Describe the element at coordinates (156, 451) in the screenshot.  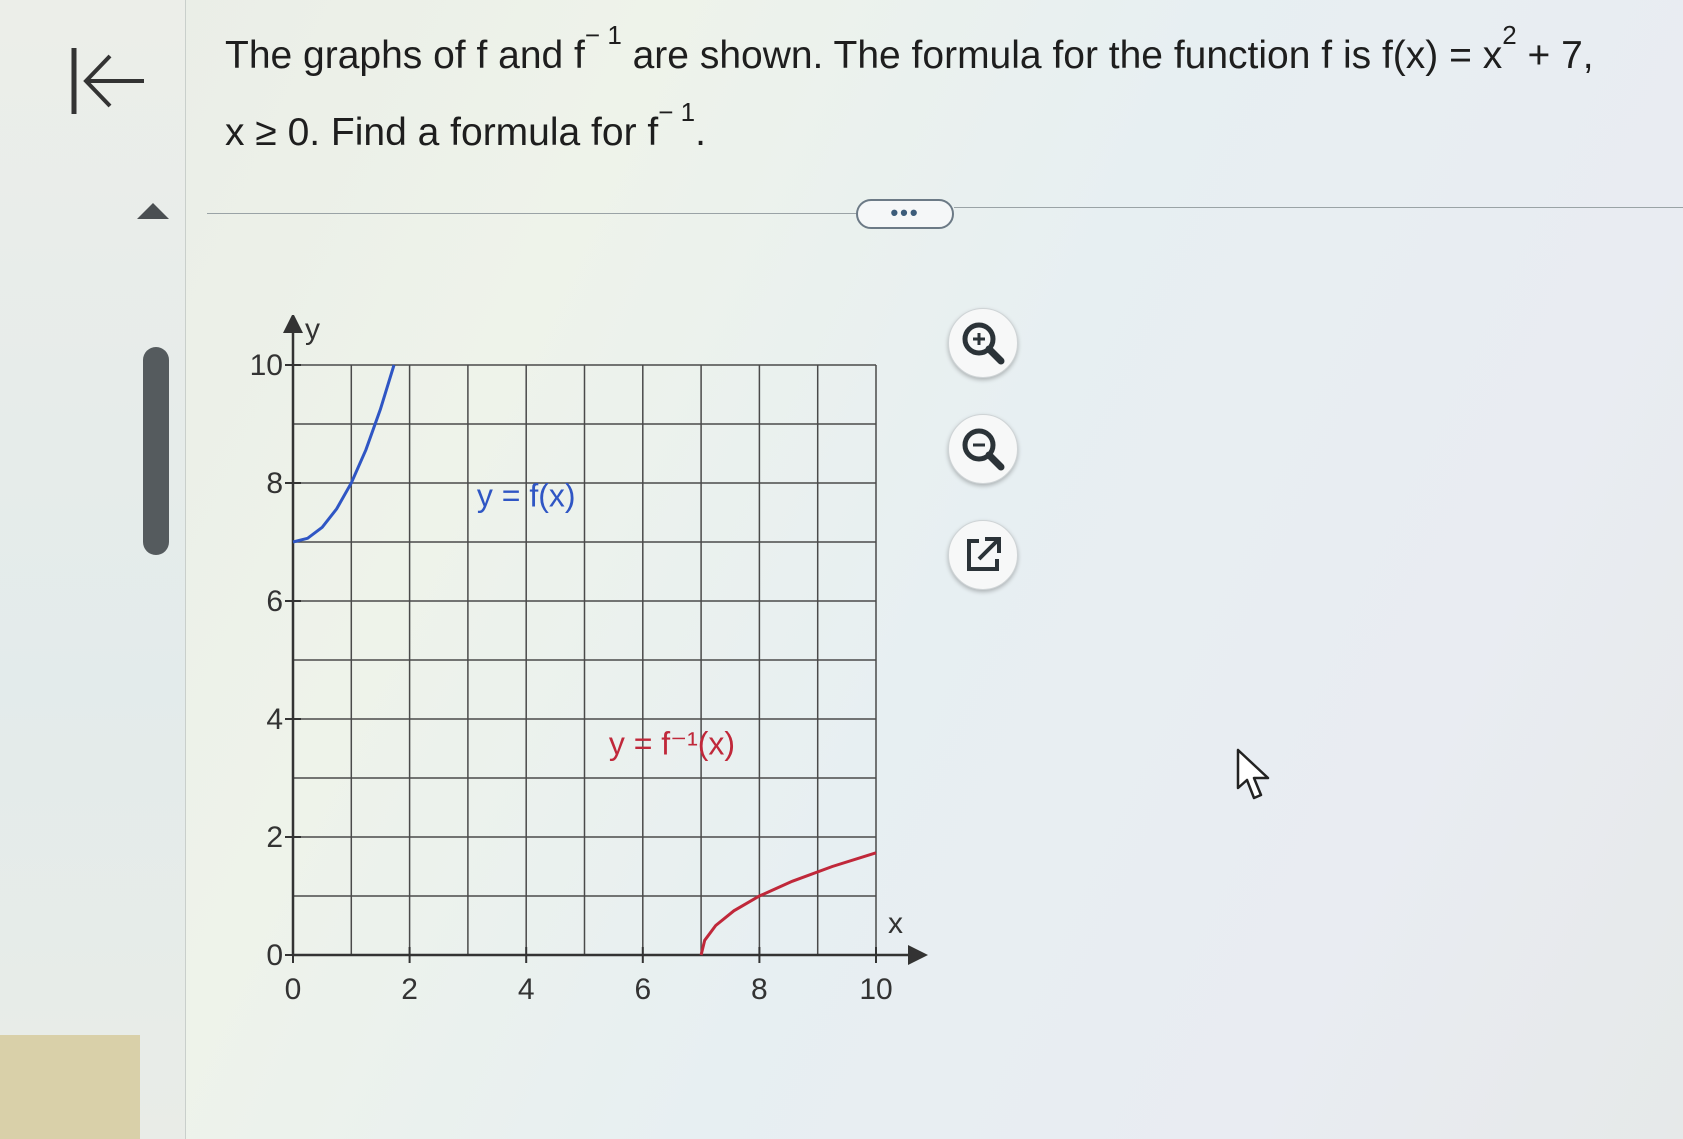
I see `scrollbar-thumb` at that location.